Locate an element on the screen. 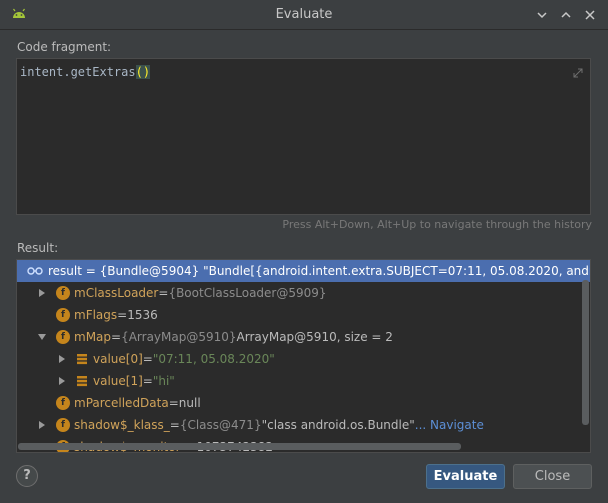 The image size is (608, 503). tree-row-value-0: value[0] = "07:11, 05.08.2020" is located at coordinates (303, 359).